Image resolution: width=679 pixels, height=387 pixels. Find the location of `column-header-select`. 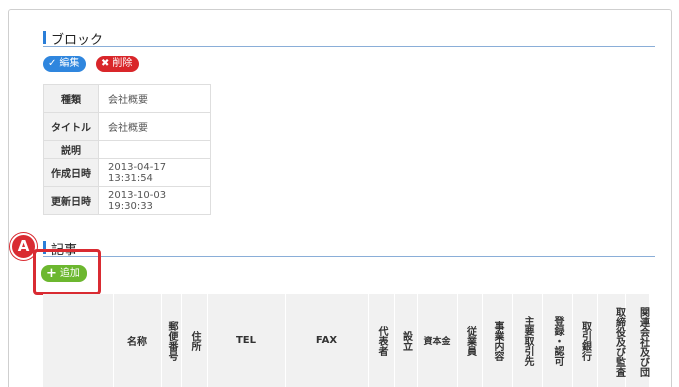

column-header-select is located at coordinates (78, 340).